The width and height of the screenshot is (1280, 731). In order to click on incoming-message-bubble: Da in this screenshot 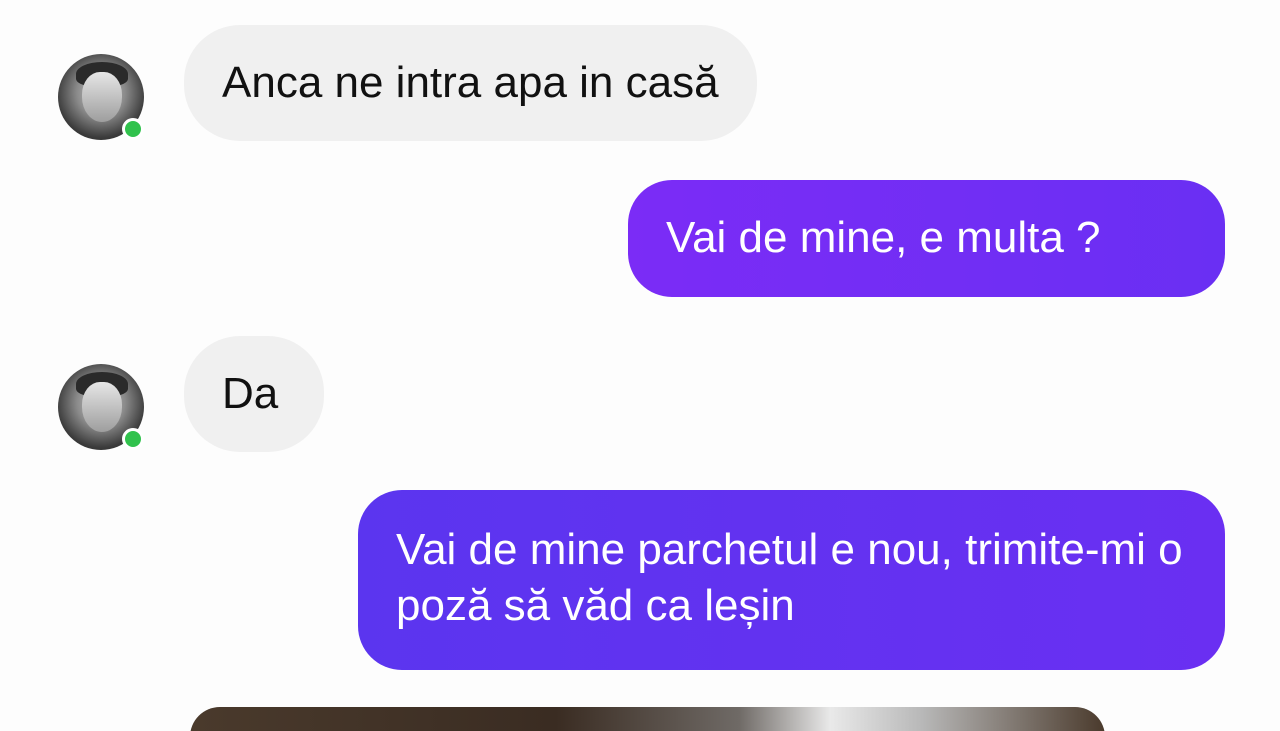, I will do `click(254, 394)`.